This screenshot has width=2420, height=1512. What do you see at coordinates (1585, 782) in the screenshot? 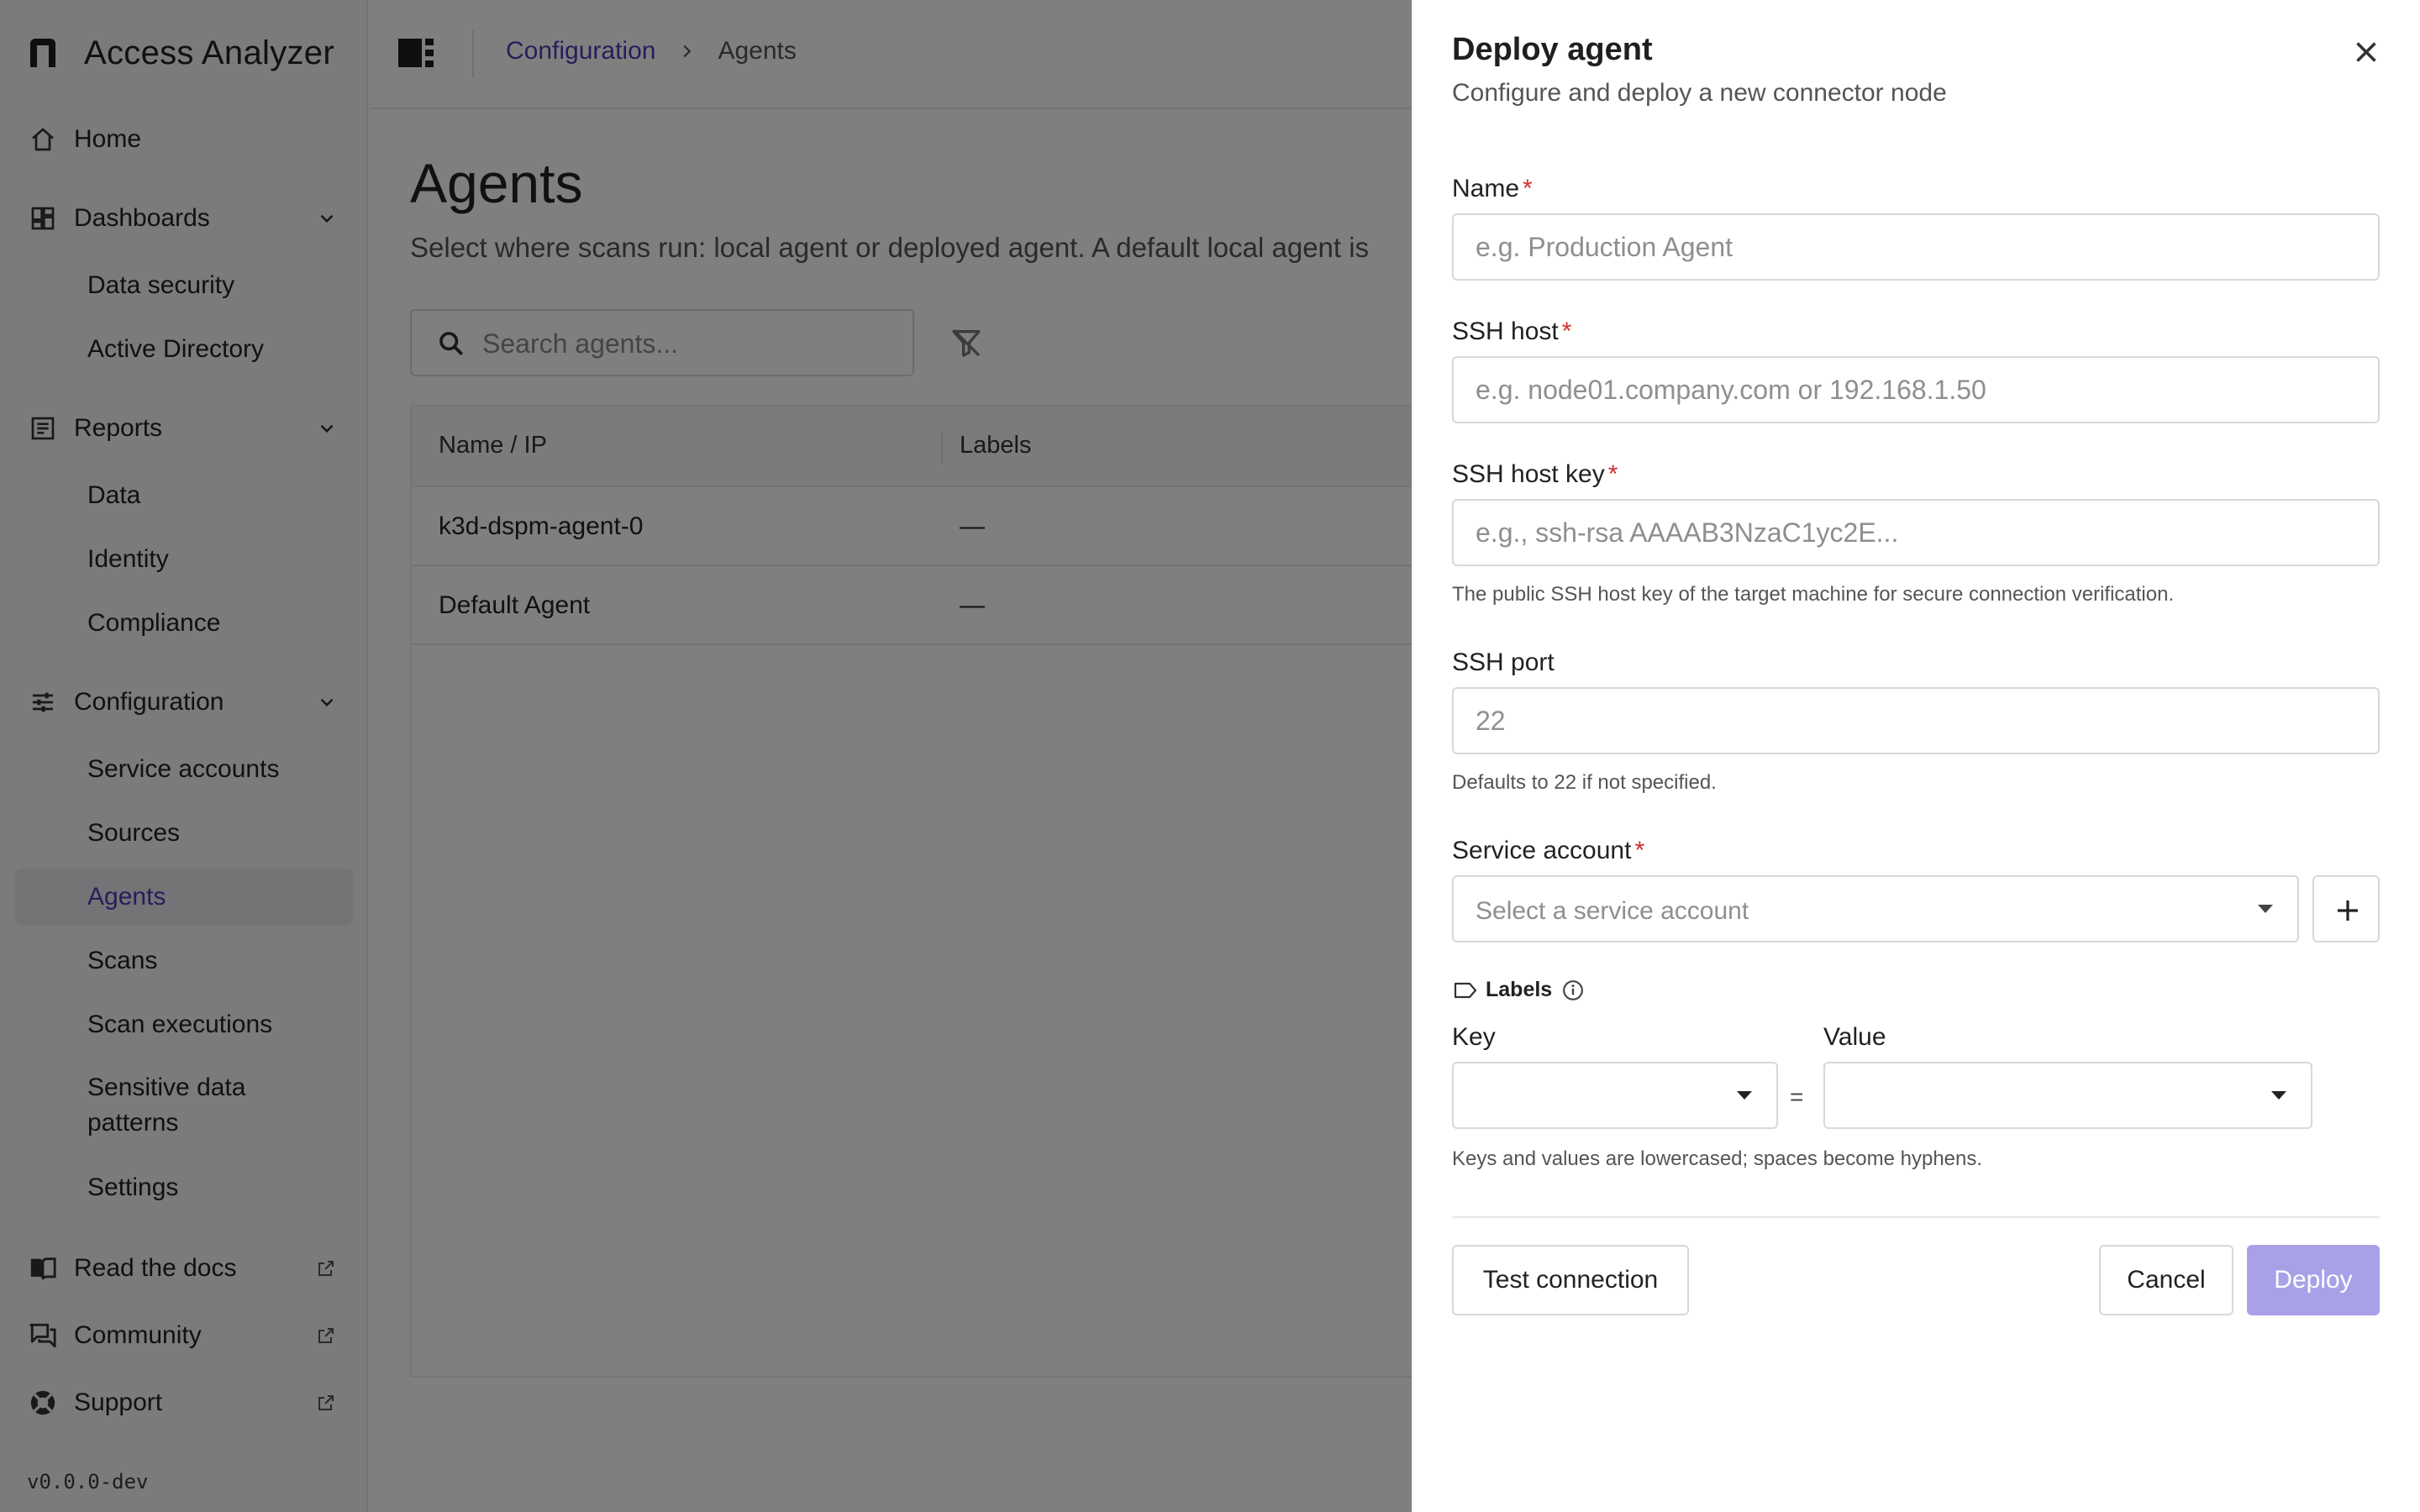
I see `ssh-port-help: Defaults to 22 if not specified.` at bounding box center [1585, 782].